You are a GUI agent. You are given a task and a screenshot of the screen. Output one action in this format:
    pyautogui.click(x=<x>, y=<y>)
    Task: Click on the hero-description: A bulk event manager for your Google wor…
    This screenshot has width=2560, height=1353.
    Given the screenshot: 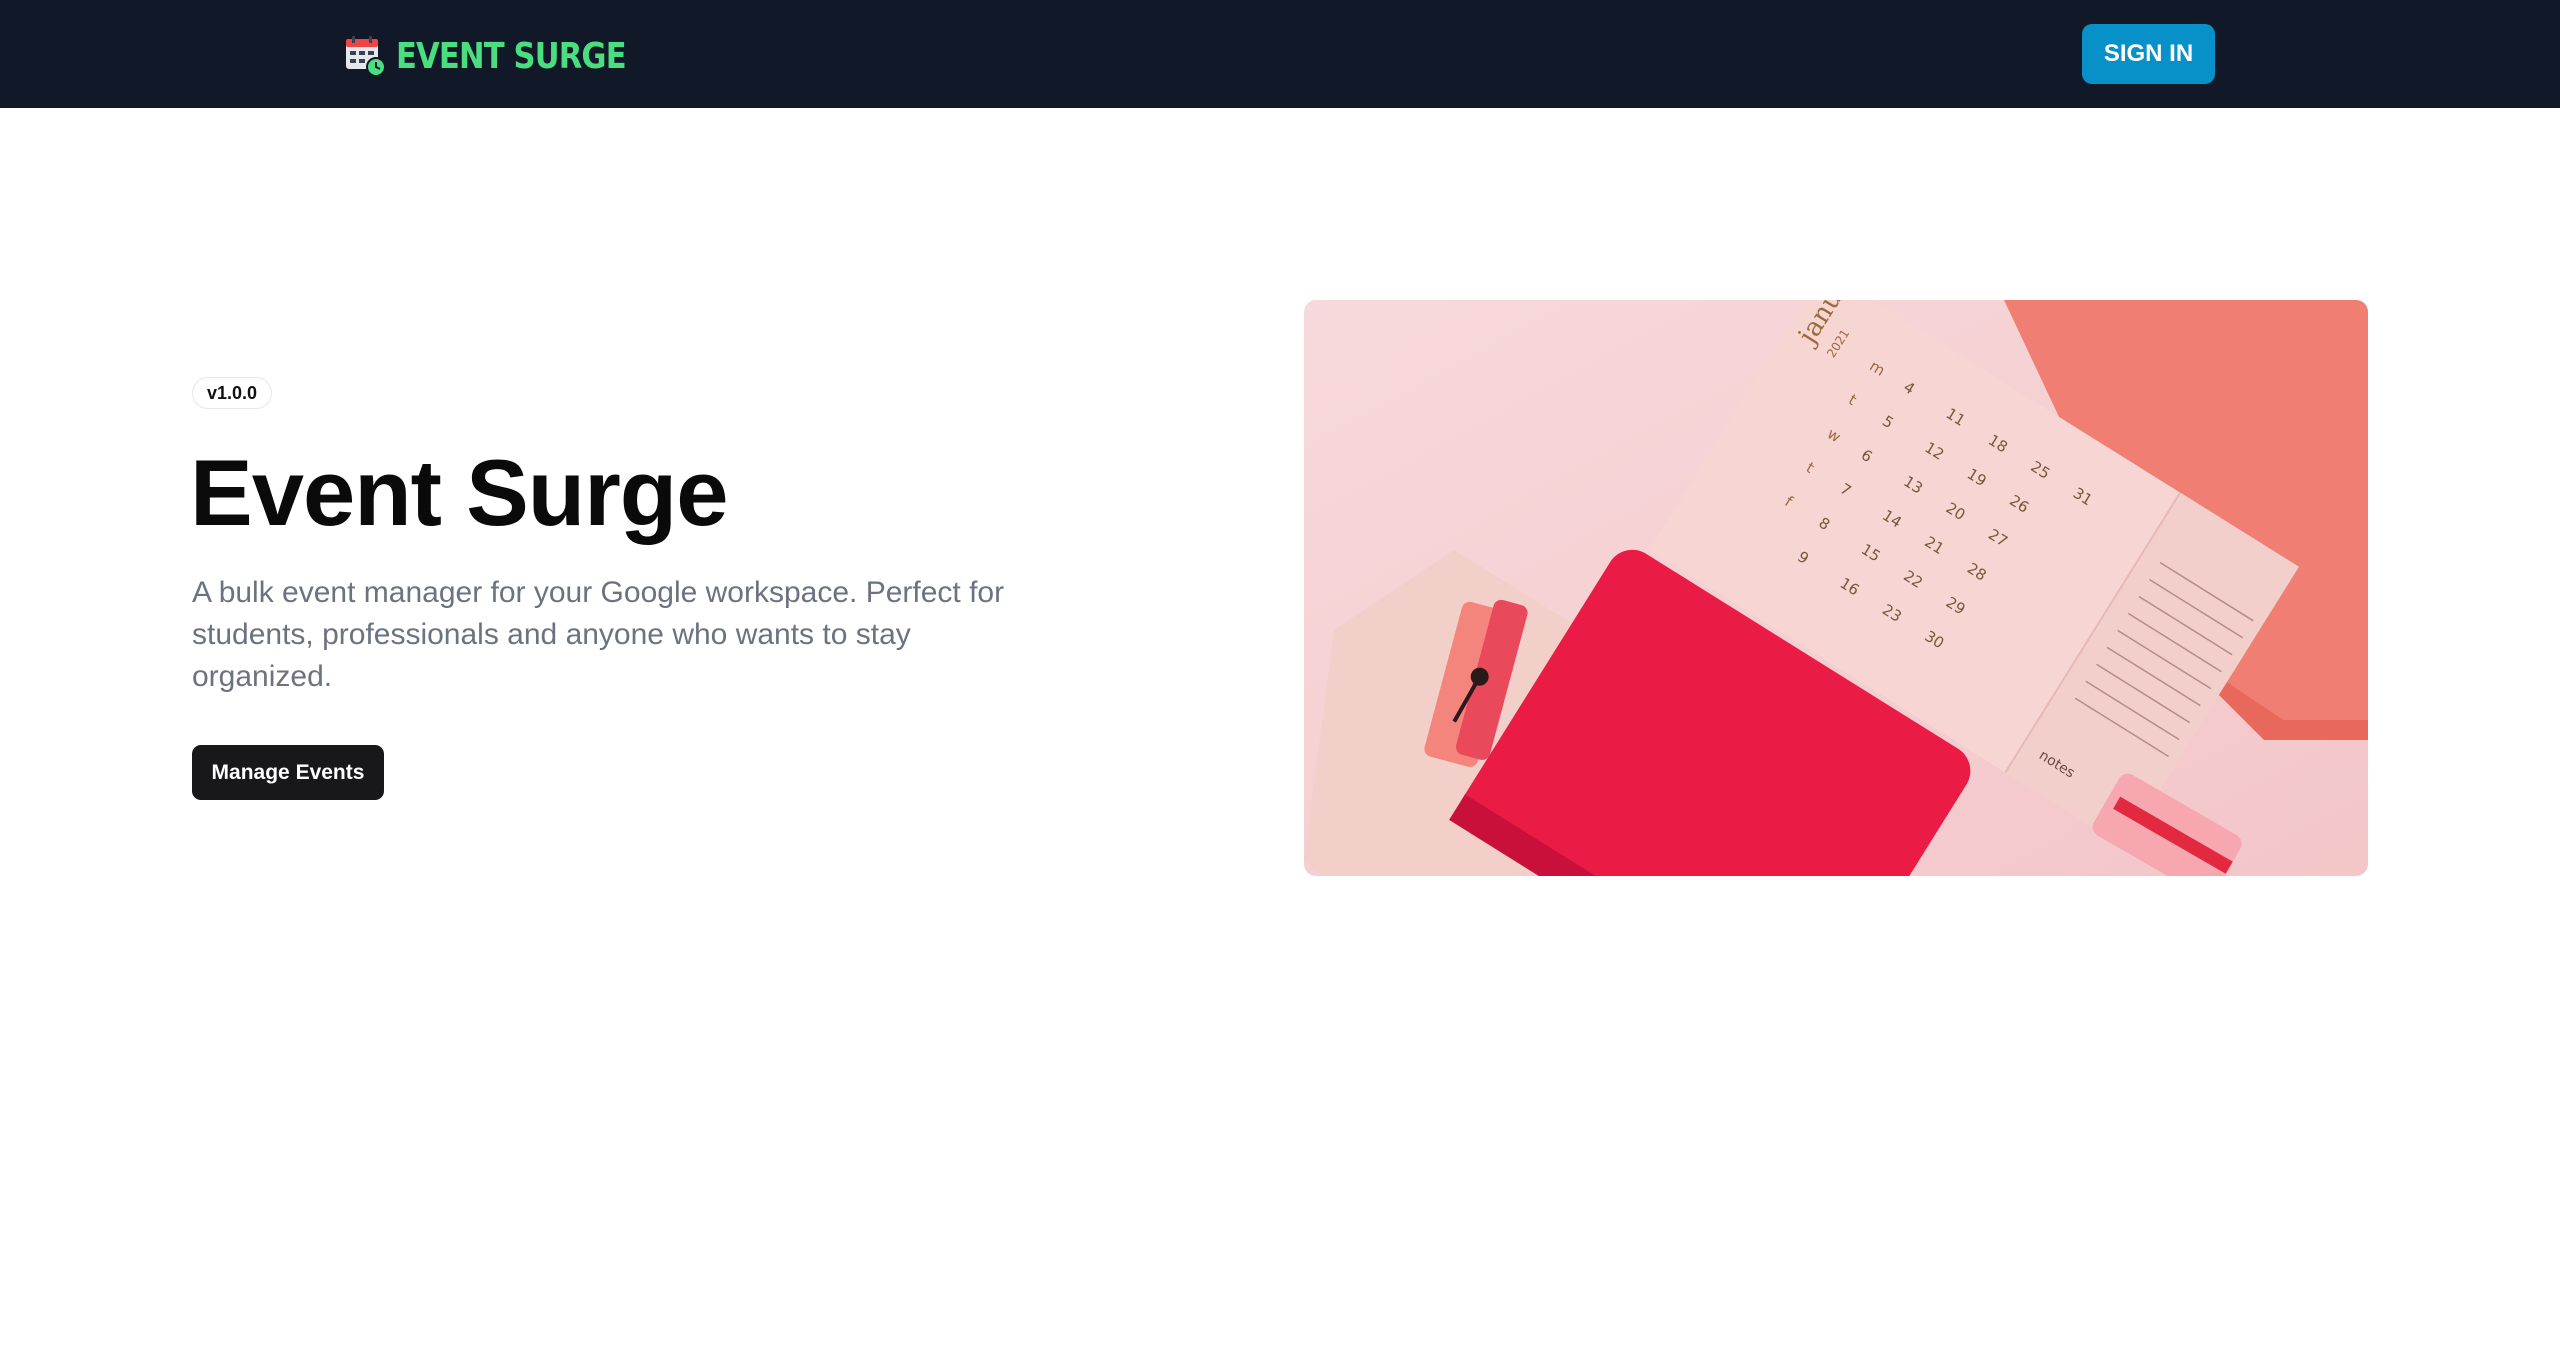 What is the action you would take?
    pyautogui.click(x=598, y=634)
    